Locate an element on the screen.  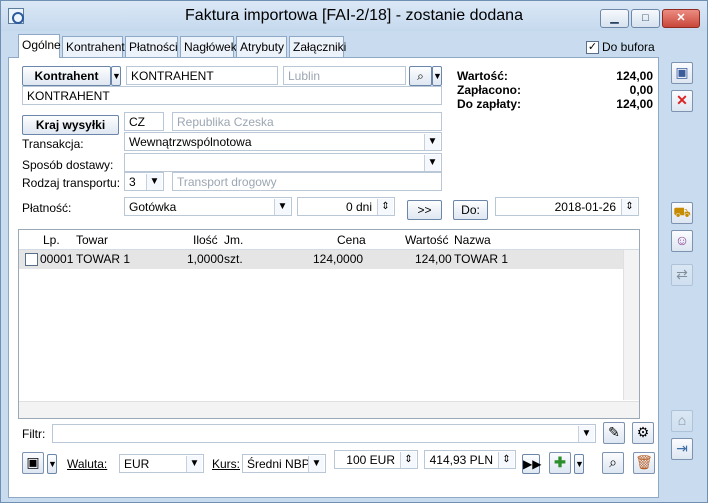
amount-eur-value: 100 EUR is located at coordinates (370, 460).